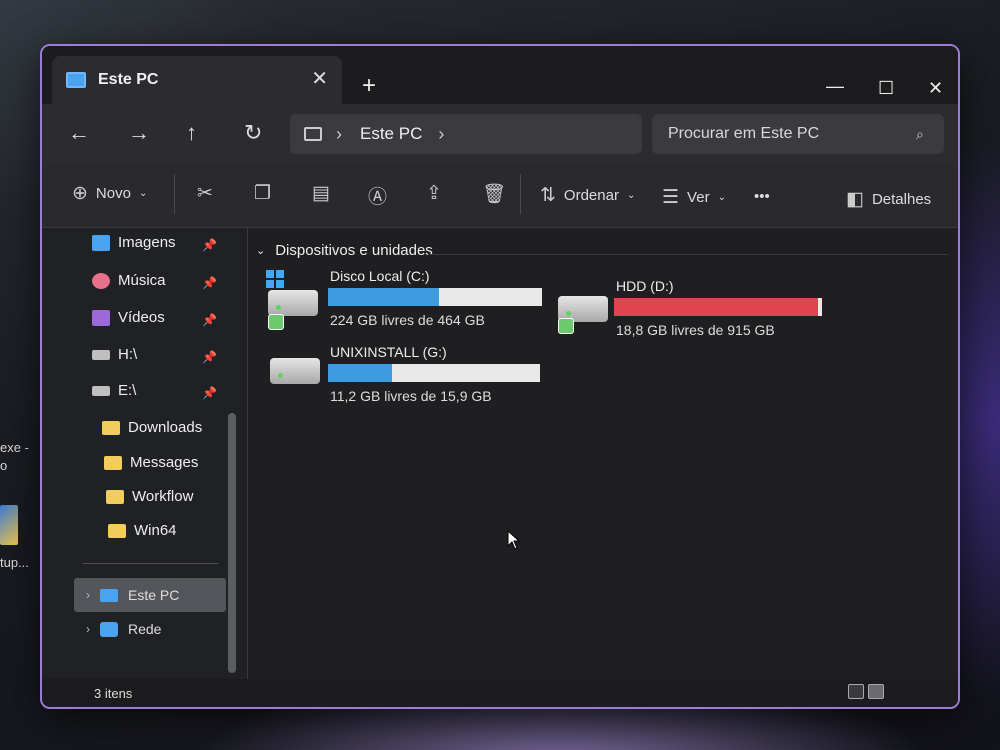 This screenshot has width=1000, height=750. What do you see at coordinates (165, 427) in the screenshot?
I see `sidebar-item-label: Downloads` at bounding box center [165, 427].